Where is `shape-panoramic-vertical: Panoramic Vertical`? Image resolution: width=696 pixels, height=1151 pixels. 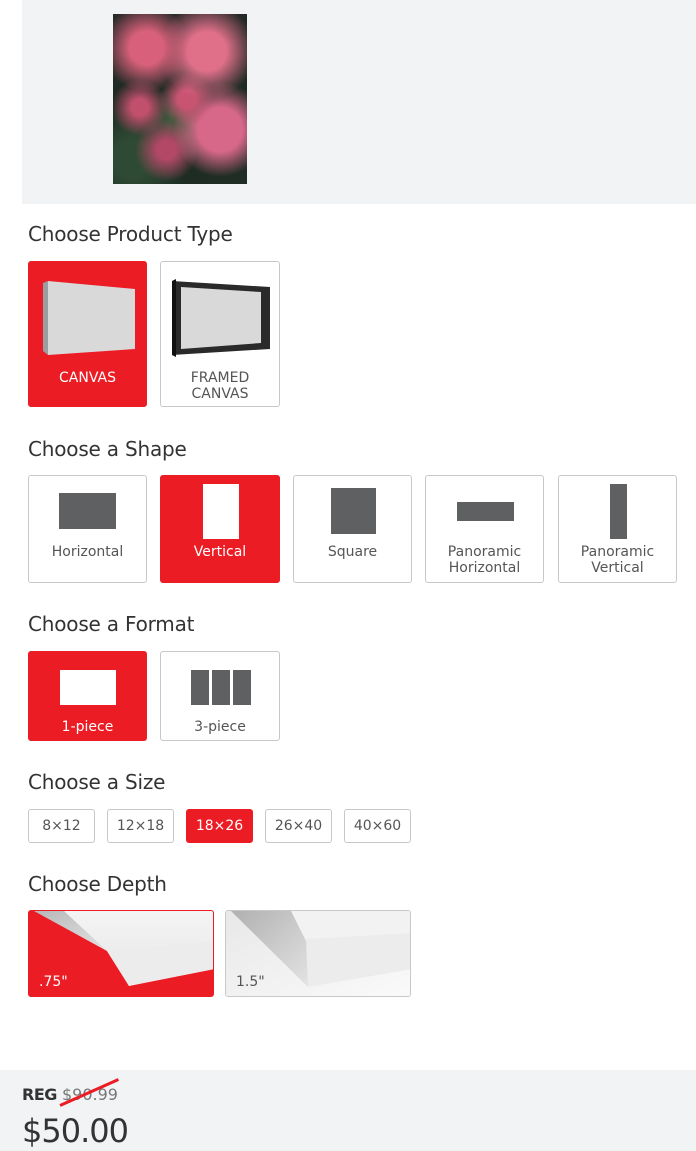 shape-panoramic-vertical: Panoramic Vertical is located at coordinates (617, 529).